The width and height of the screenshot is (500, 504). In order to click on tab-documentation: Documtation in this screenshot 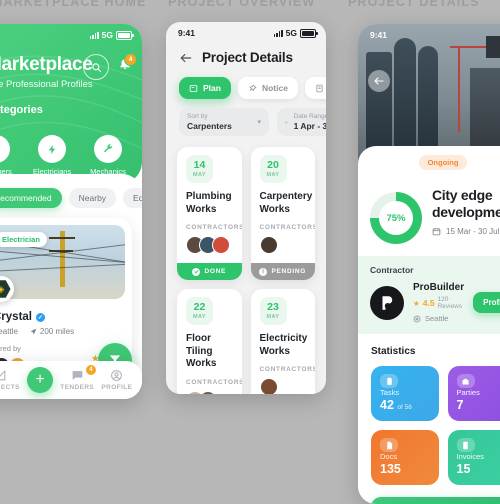, I will do `click(315, 88)`.